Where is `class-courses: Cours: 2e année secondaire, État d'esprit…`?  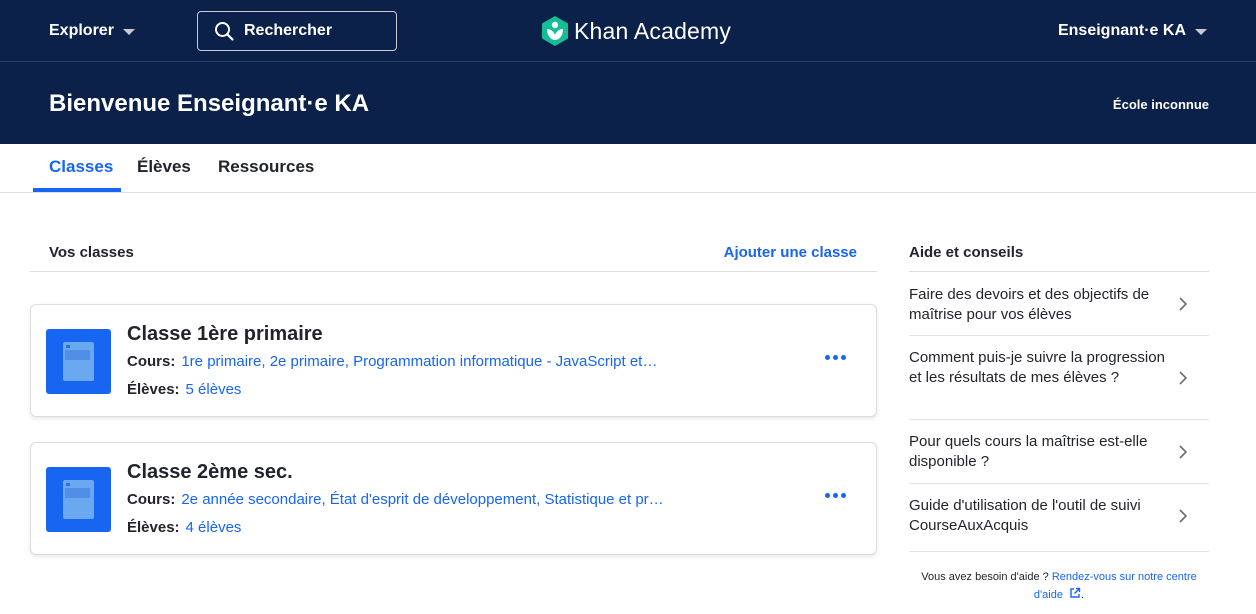 class-courses: Cours: 2e année secondaire, État d'esprit… is located at coordinates (395, 499).